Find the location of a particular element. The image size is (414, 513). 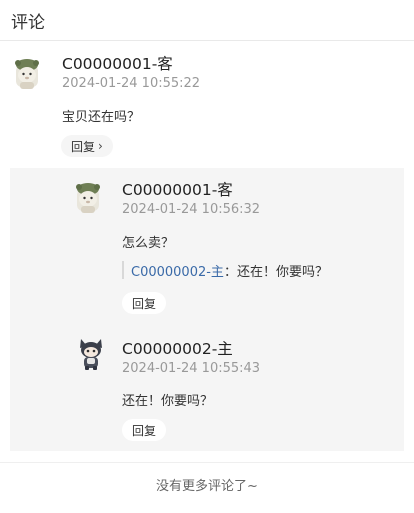

chevron-right-icon: › is located at coordinates (100, 146).